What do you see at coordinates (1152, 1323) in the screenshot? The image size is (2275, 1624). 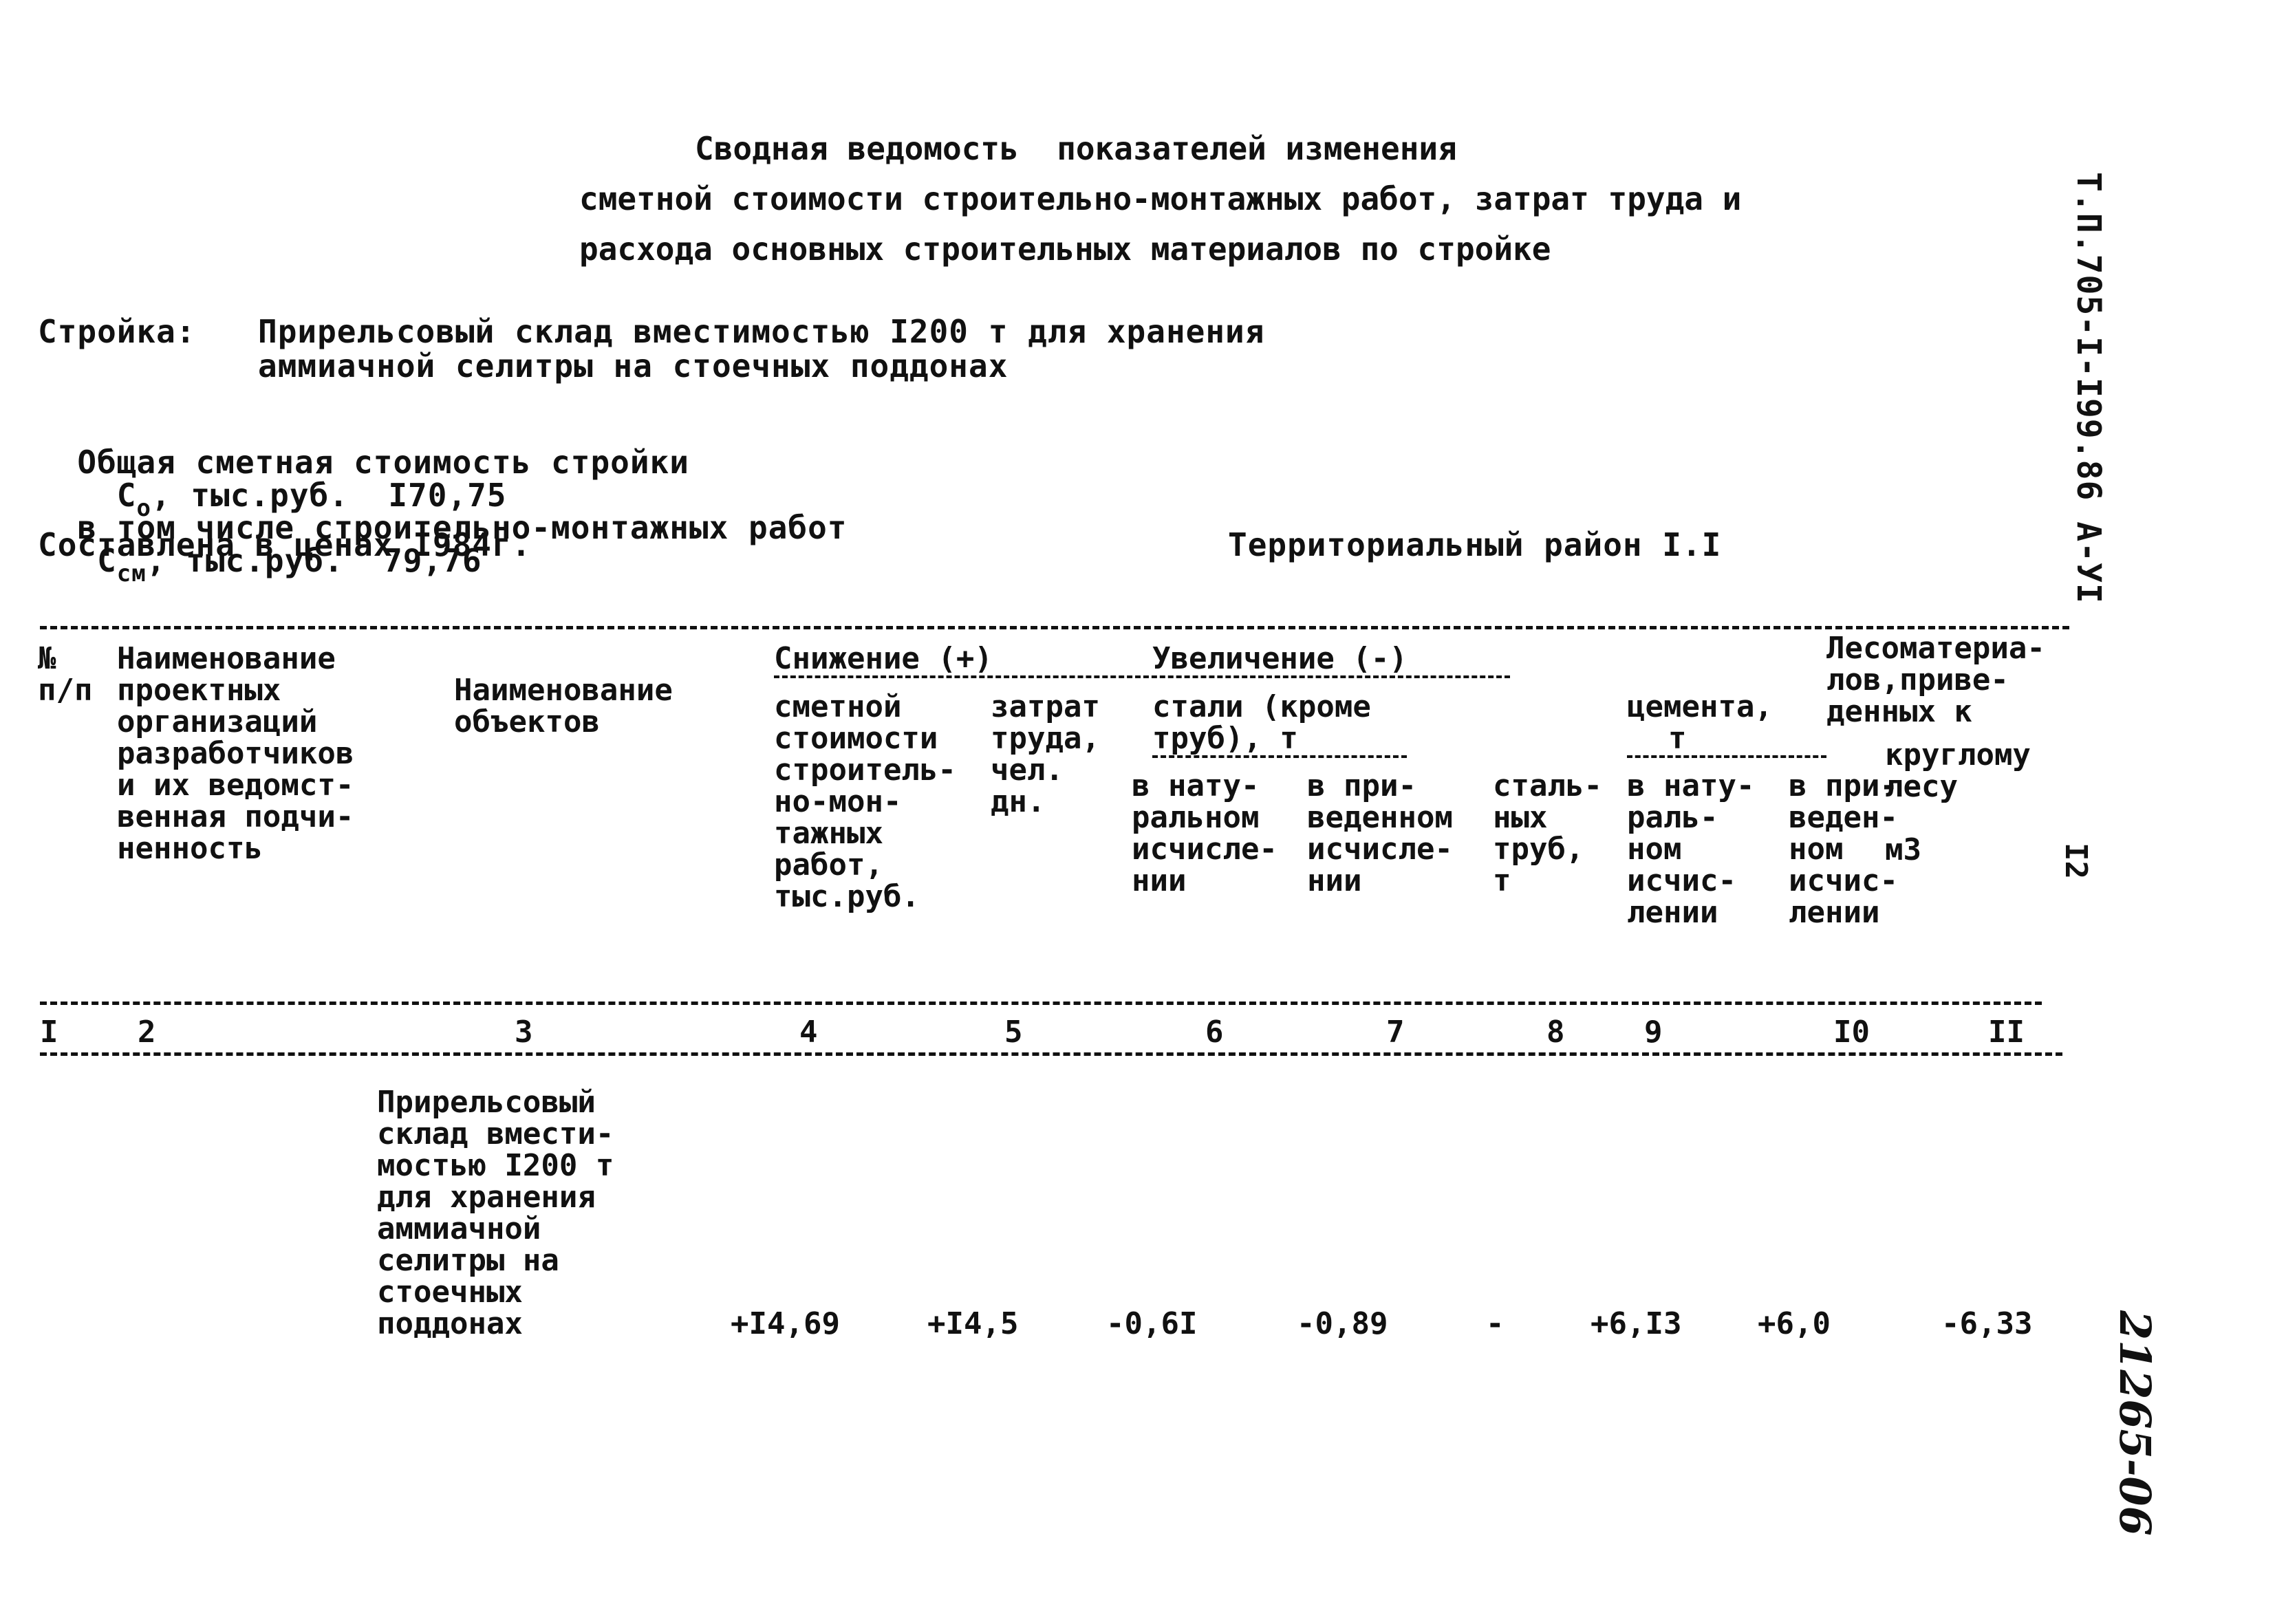 I see `row-col6-value: -0,6I` at bounding box center [1152, 1323].